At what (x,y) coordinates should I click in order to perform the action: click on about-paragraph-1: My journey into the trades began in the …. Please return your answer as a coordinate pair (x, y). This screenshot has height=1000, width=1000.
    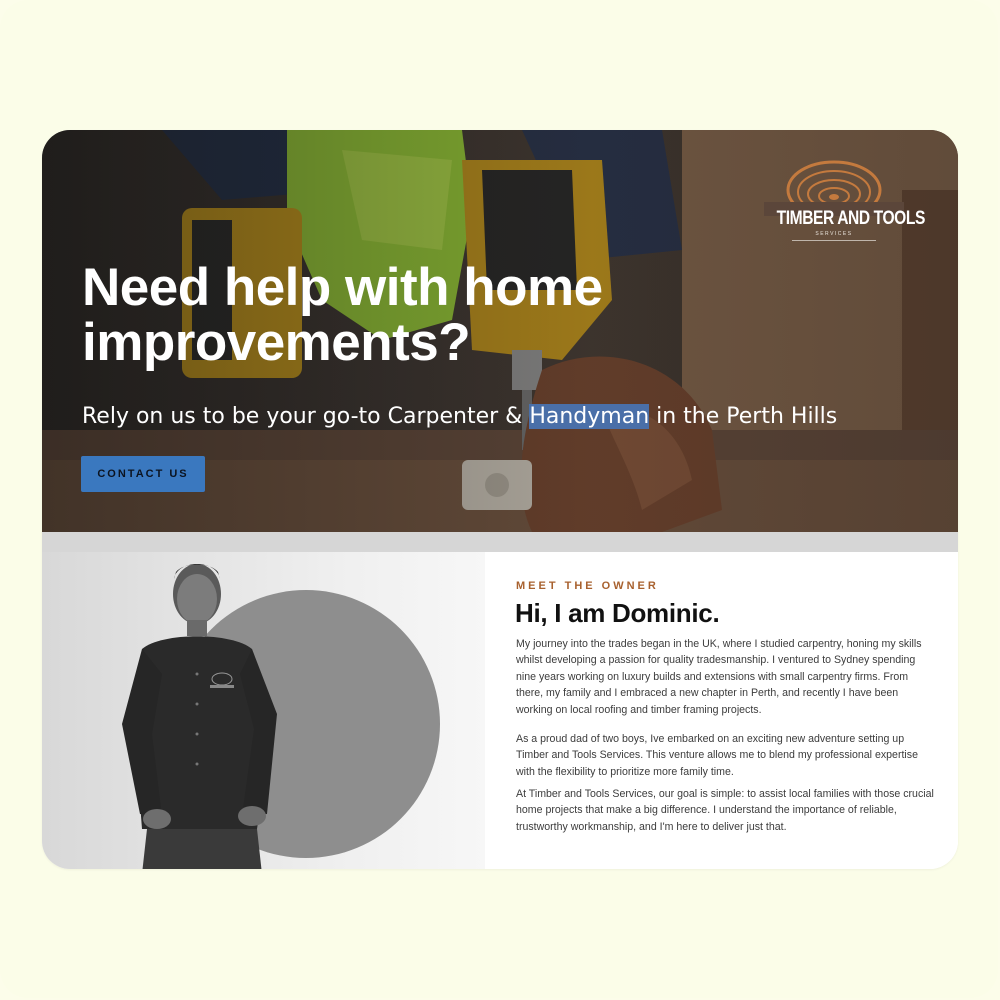
    Looking at the image, I should click on (719, 677).